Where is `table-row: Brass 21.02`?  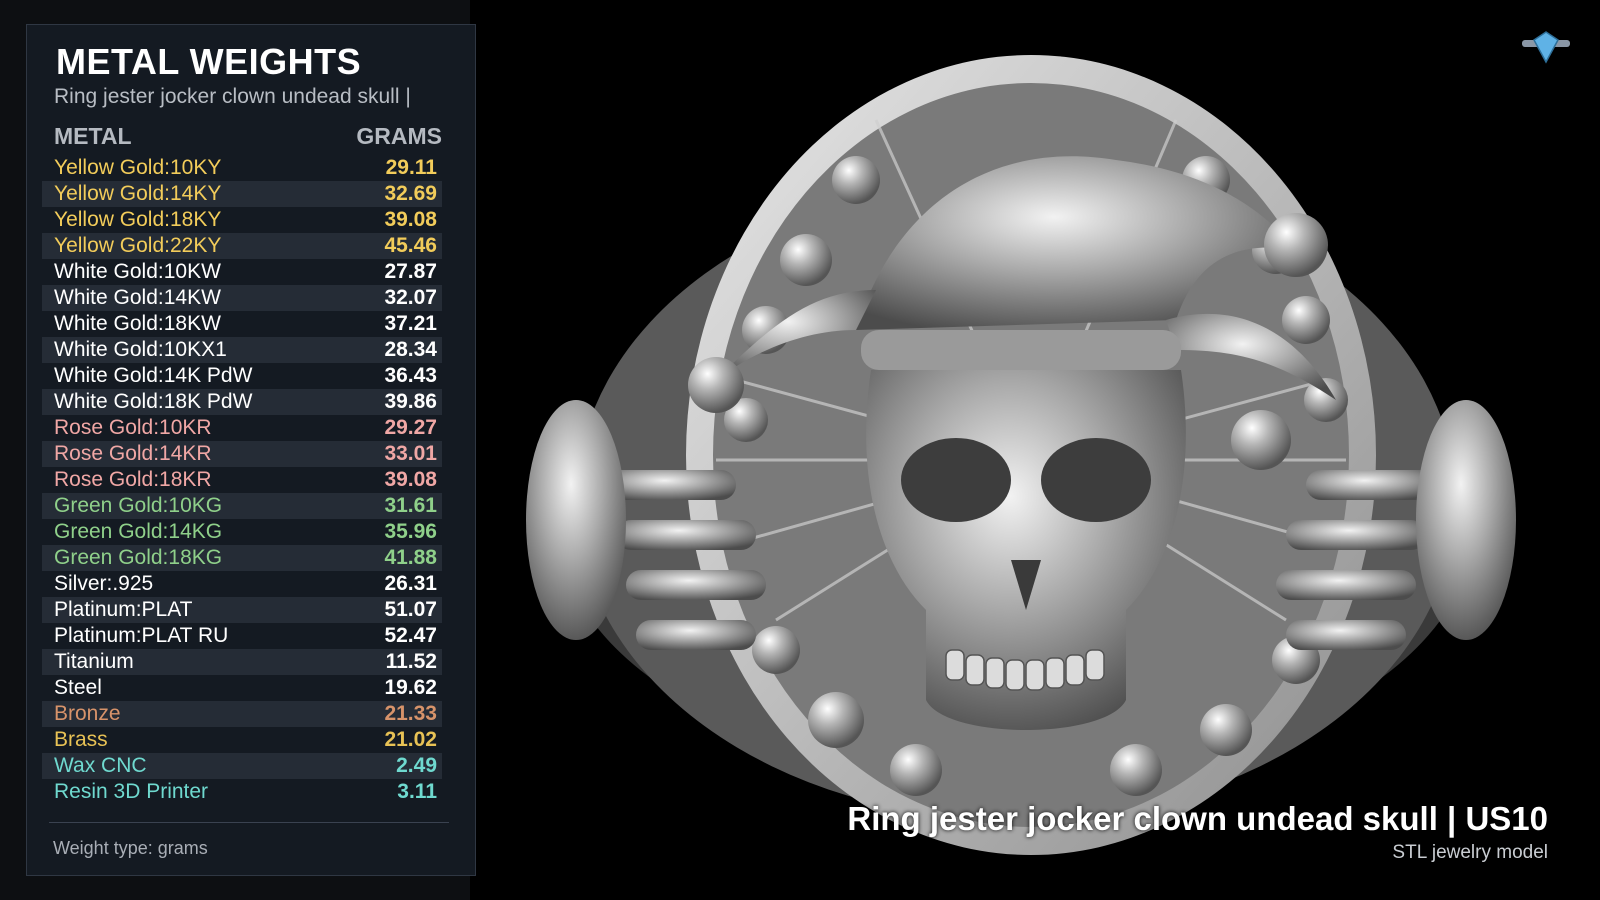
table-row: Brass 21.02 is located at coordinates (242, 740).